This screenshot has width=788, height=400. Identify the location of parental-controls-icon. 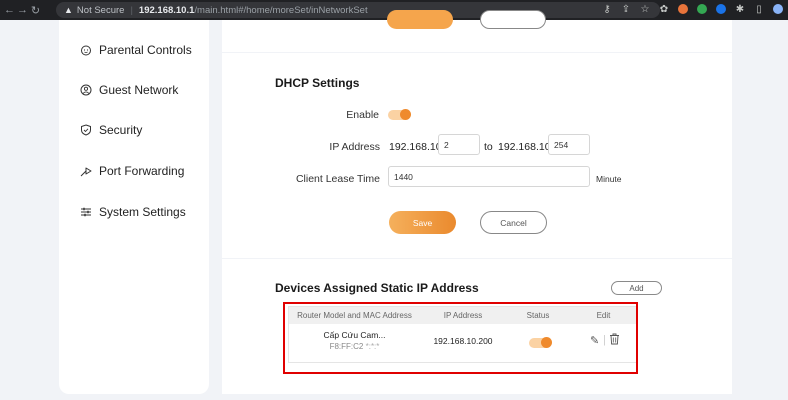
(86, 50).